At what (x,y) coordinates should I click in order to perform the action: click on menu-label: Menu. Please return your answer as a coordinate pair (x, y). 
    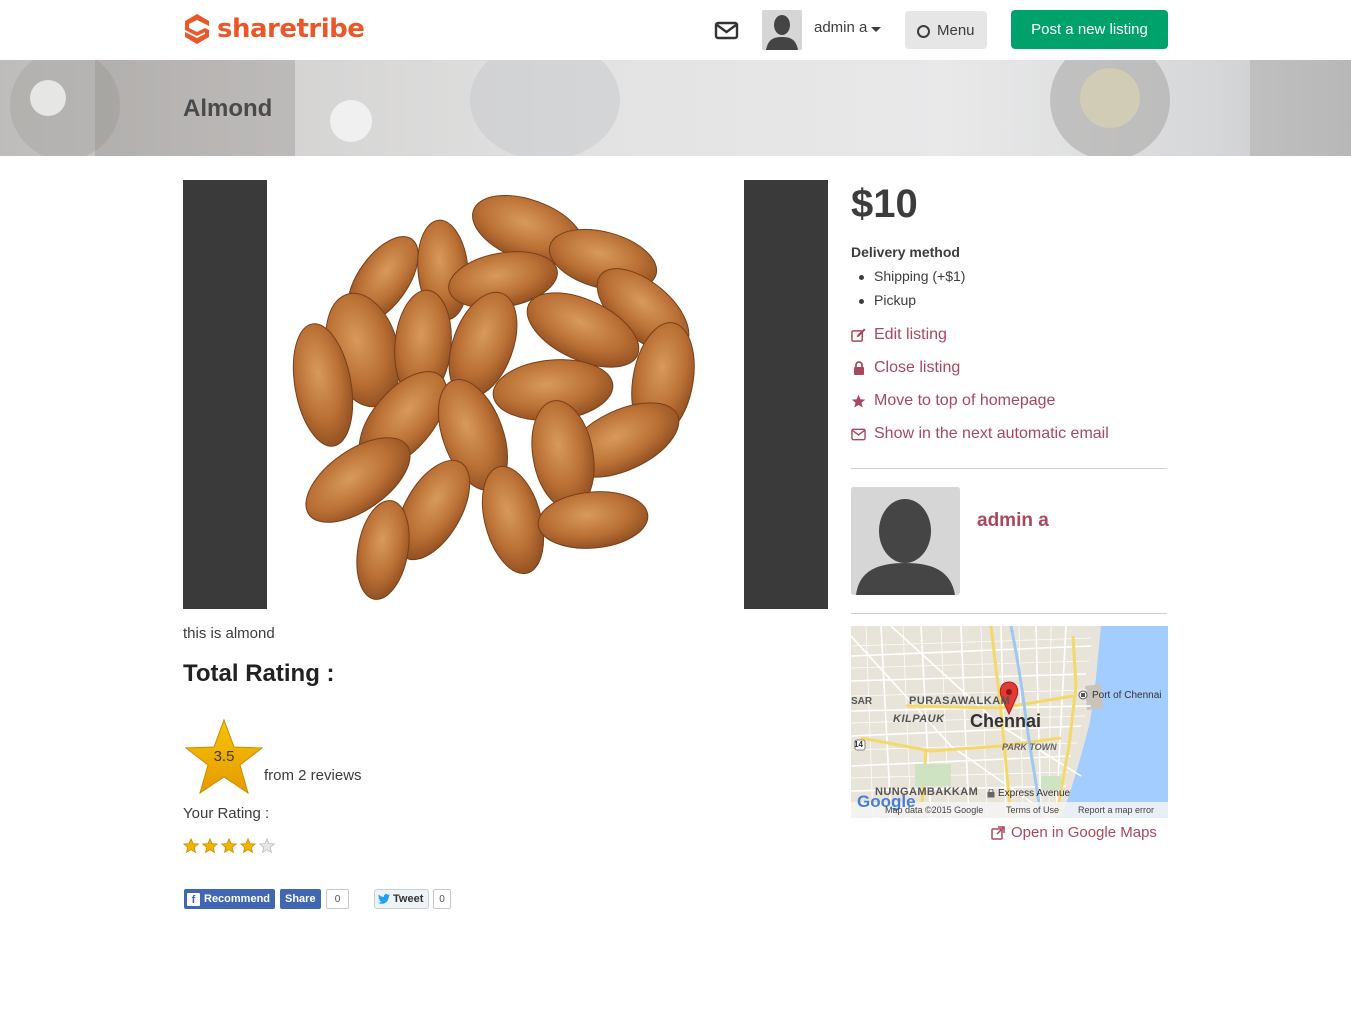
    Looking at the image, I should click on (956, 30).